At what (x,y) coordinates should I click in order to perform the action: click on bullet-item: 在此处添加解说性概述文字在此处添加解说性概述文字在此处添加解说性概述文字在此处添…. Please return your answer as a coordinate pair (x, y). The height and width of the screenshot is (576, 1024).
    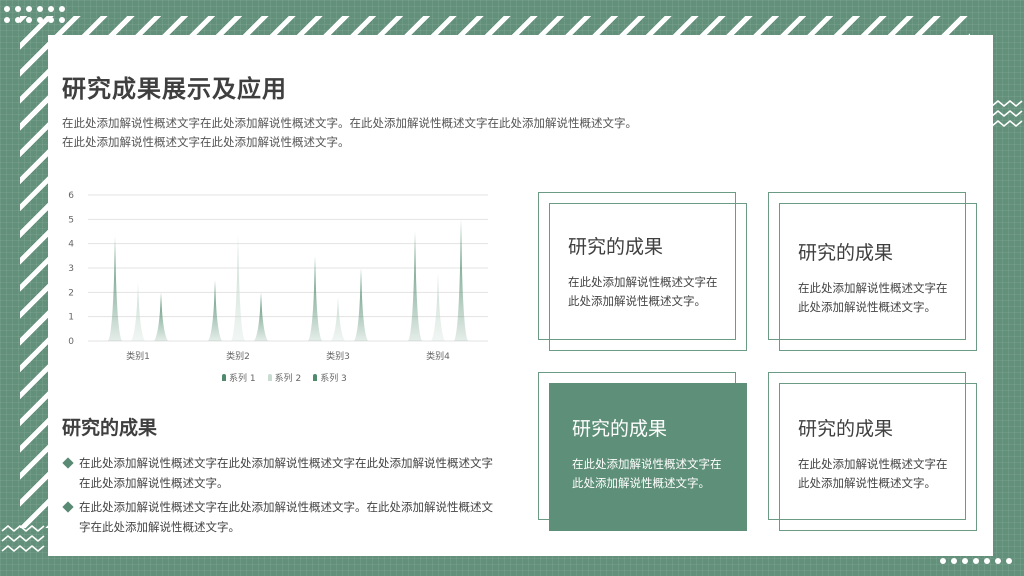
    Looking at the image, I should click on (278, 473).